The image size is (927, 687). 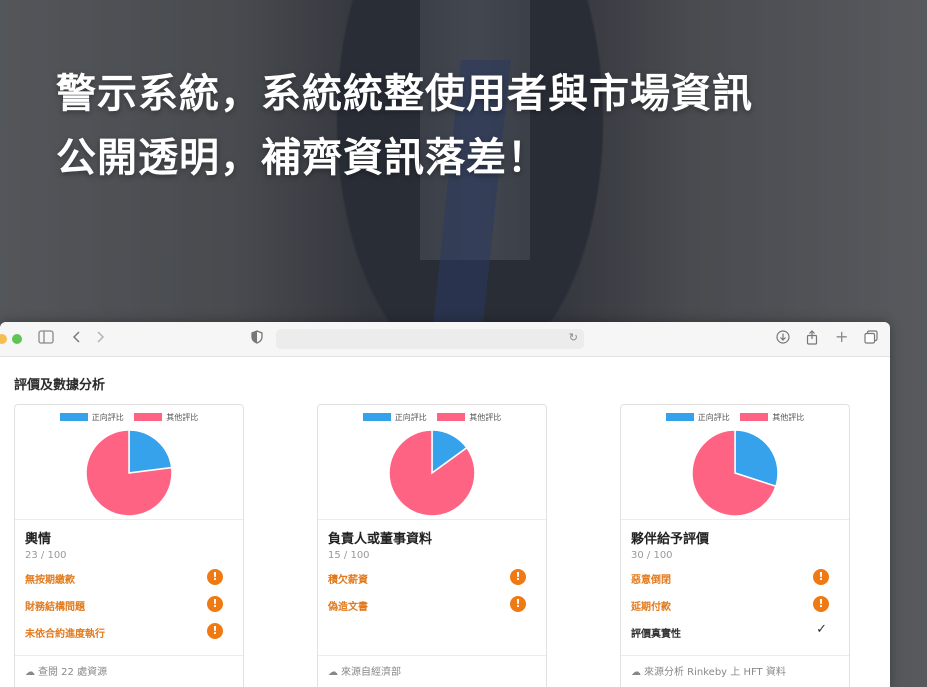 I want to click on issue-label: 財務結構問題, so click(x=55, y=607).